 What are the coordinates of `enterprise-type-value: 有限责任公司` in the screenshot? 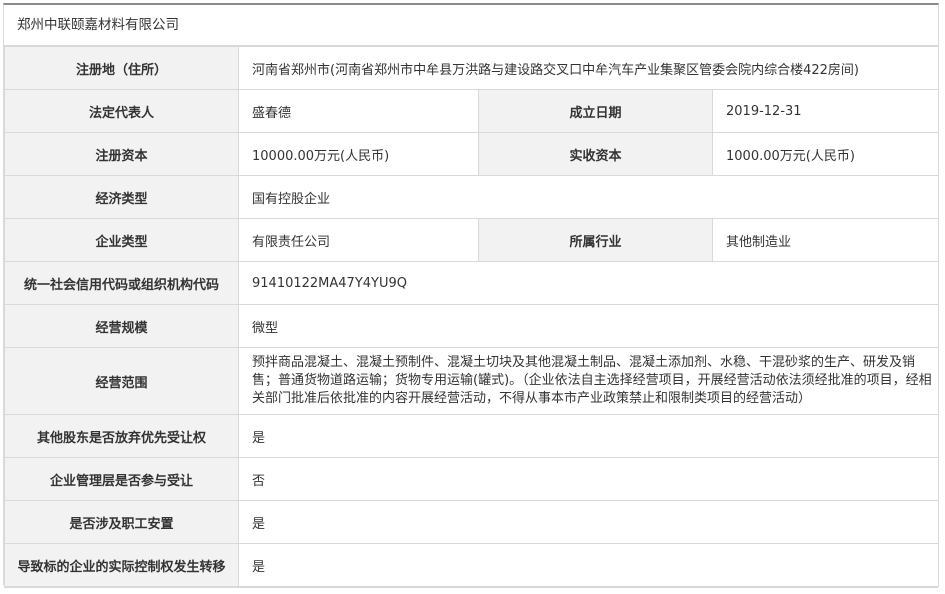 It's located at (358, 240).